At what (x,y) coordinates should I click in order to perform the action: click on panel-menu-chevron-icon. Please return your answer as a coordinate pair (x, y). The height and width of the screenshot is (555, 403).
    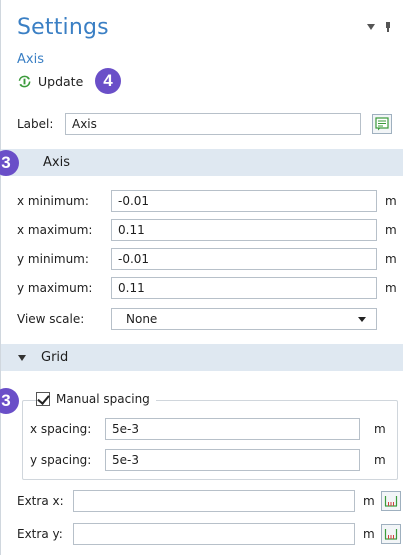
    Looking at the image, I should click on (371, 27).